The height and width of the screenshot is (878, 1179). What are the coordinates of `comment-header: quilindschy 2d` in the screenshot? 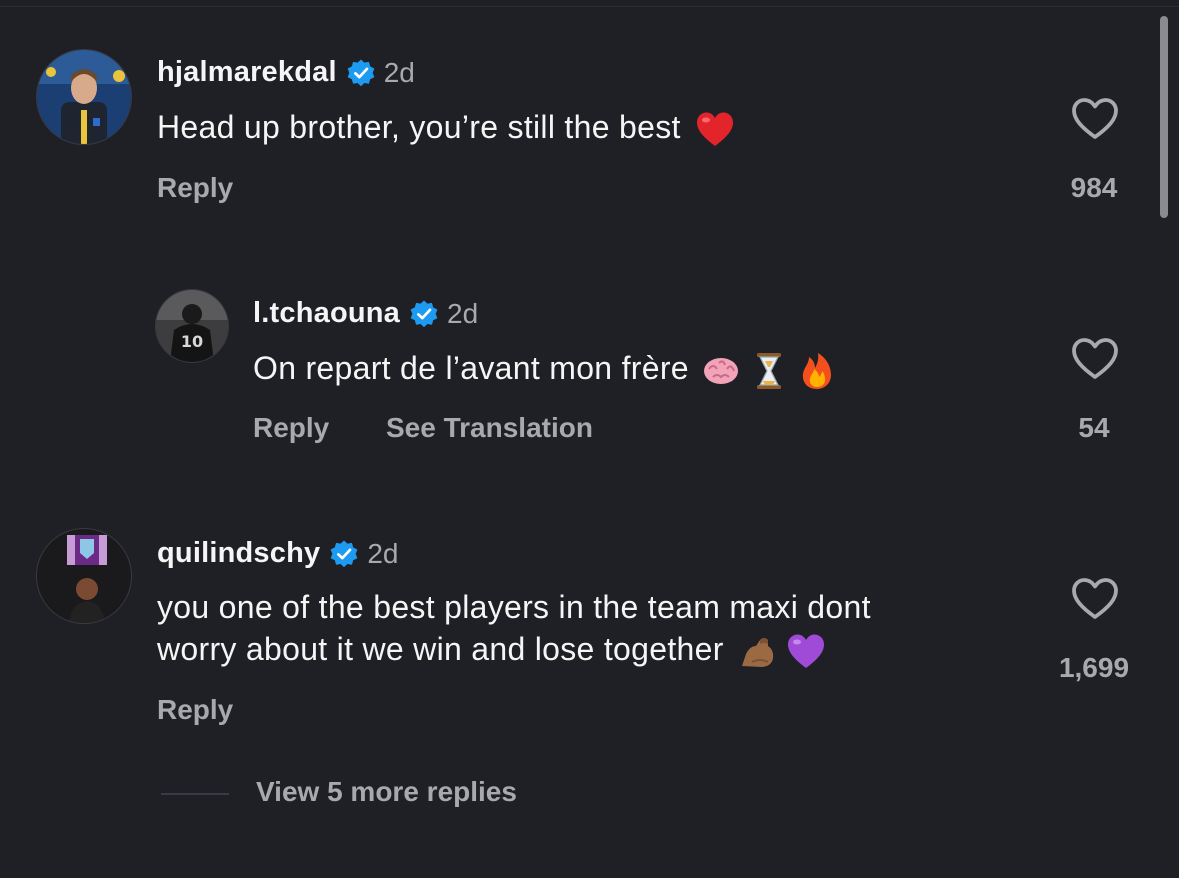 It's located at (278, 553).